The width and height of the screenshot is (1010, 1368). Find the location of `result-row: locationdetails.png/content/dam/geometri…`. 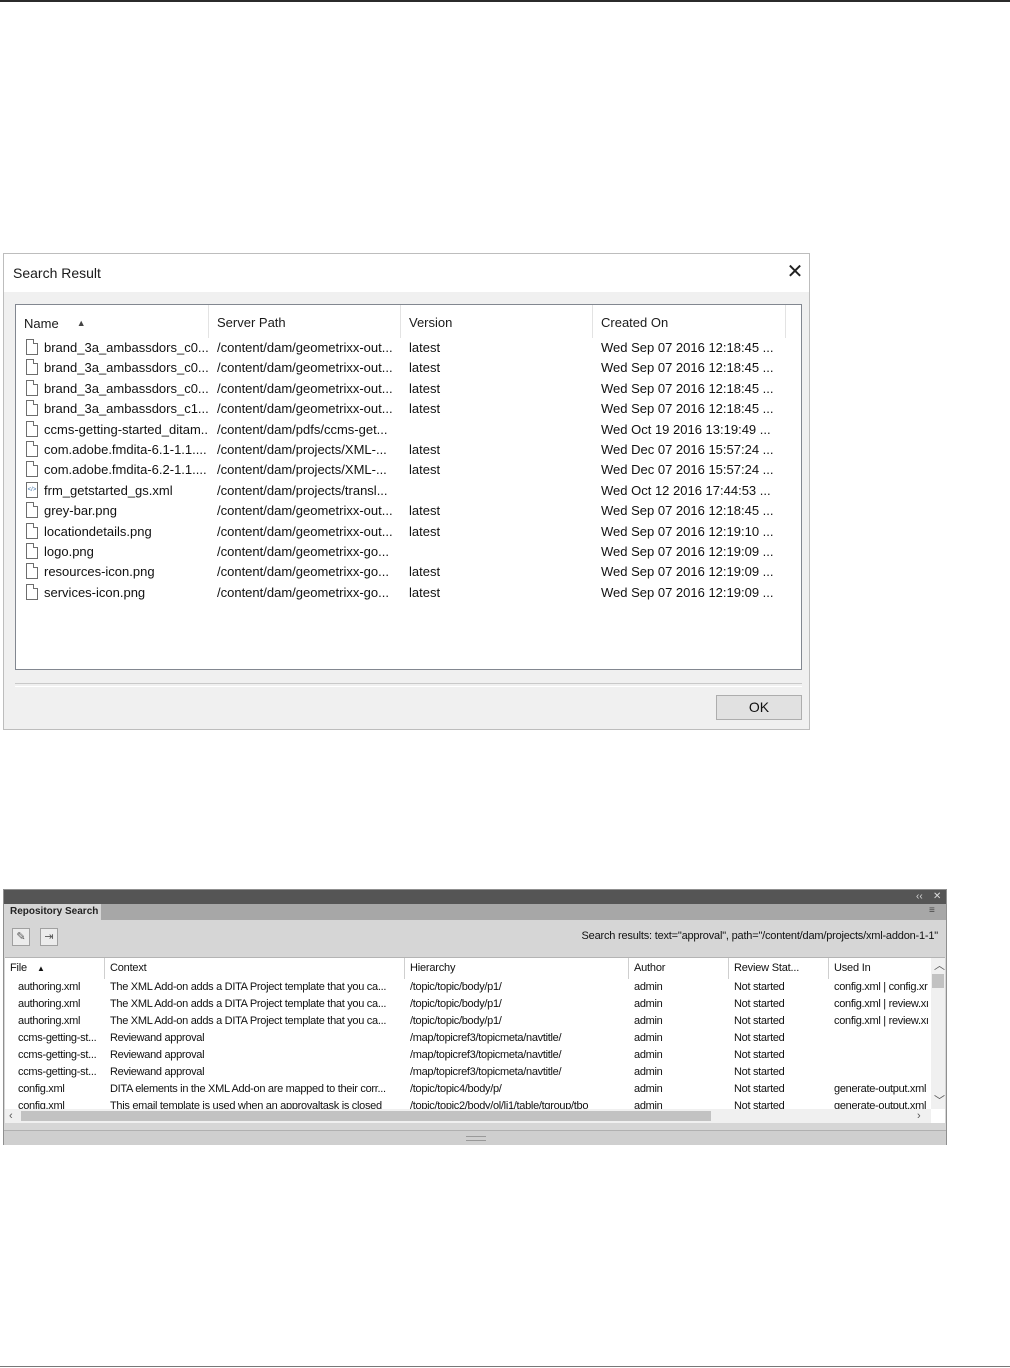

result-row: locationdetails.png/content/dam/geometri… is located at coordinates (408, 532).